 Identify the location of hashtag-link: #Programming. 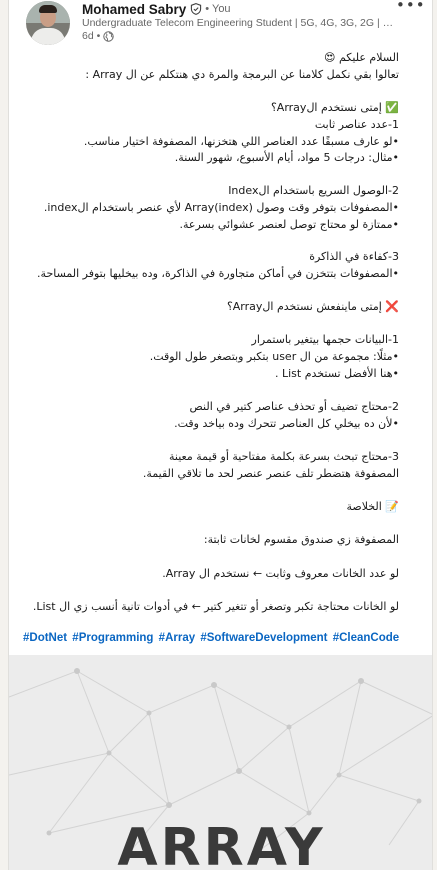
(112, 638).